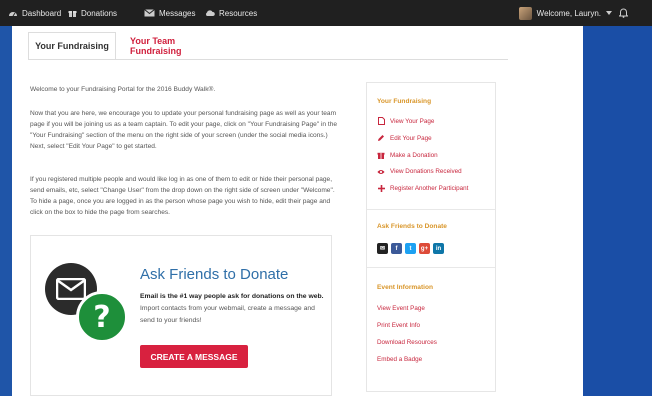  Describe the element at coordinates (102, 317) in the screenshot. I see `question-mark-icon: ?` at that location.